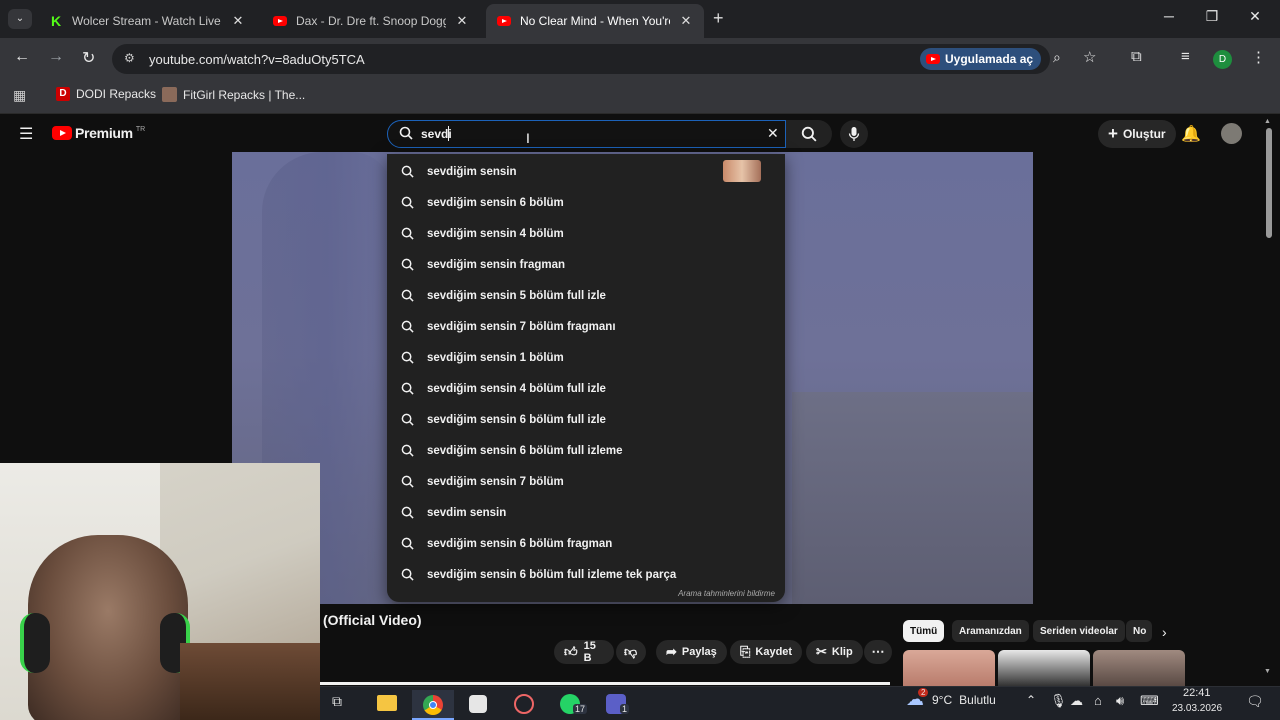 This screenshot has width=1280, height=720. I want to click on report-predictions-link: Arama tahminlerini bildirme, so click(726, 593).